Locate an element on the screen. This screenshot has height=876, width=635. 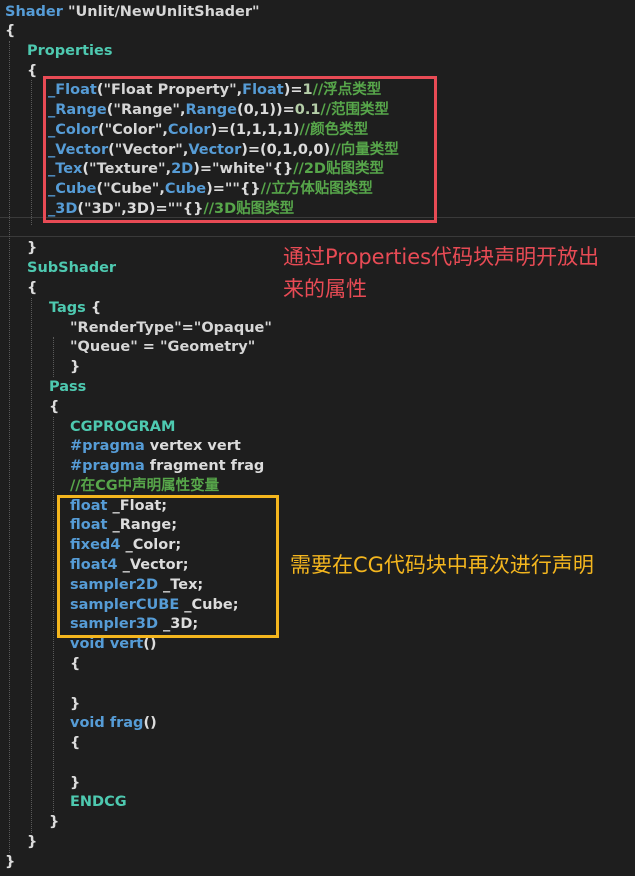
code-line: #pragma fragment frag is located at coordinates (317, 466).